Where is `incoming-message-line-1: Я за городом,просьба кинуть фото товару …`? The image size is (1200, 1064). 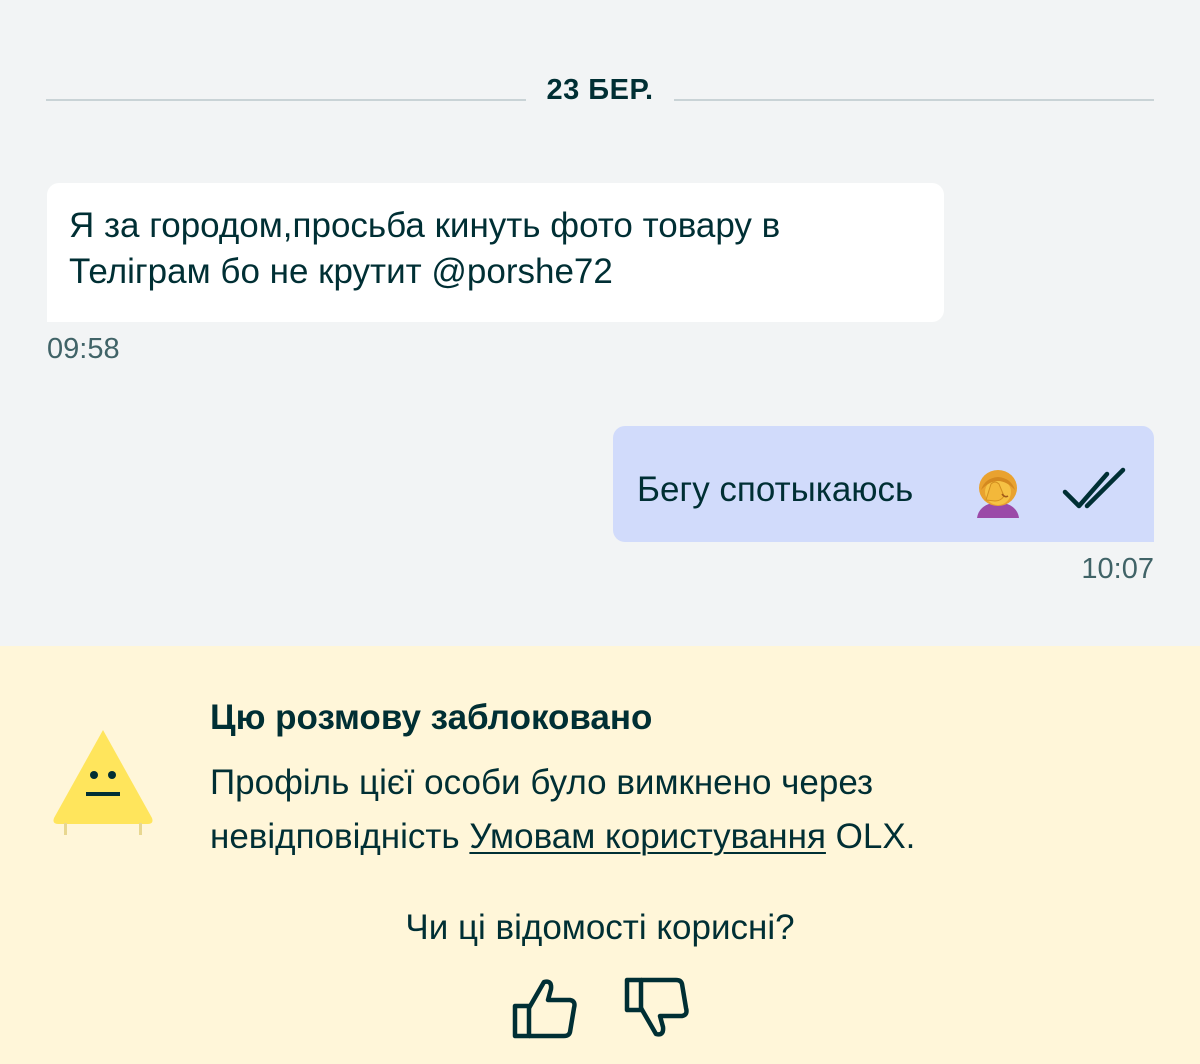 incoming-message-line-1: Я за городом,просьба кинуть фото товару … is located at coordinates (425, 225).